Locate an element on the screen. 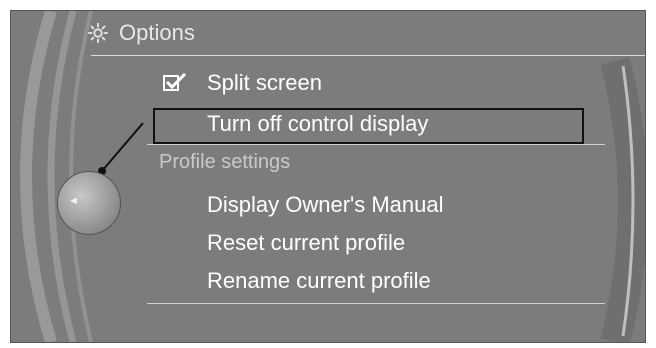  menu-item-split-screen: Split screen is located at coordinates (264, 83).